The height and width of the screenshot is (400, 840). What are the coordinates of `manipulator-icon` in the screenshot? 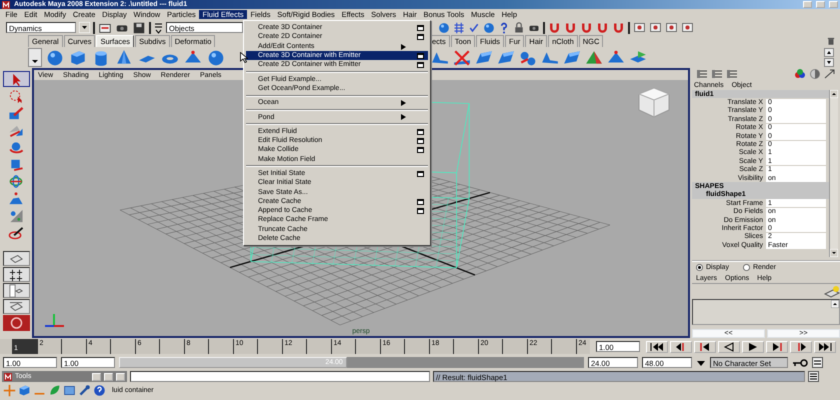 It's located at (16, 181).